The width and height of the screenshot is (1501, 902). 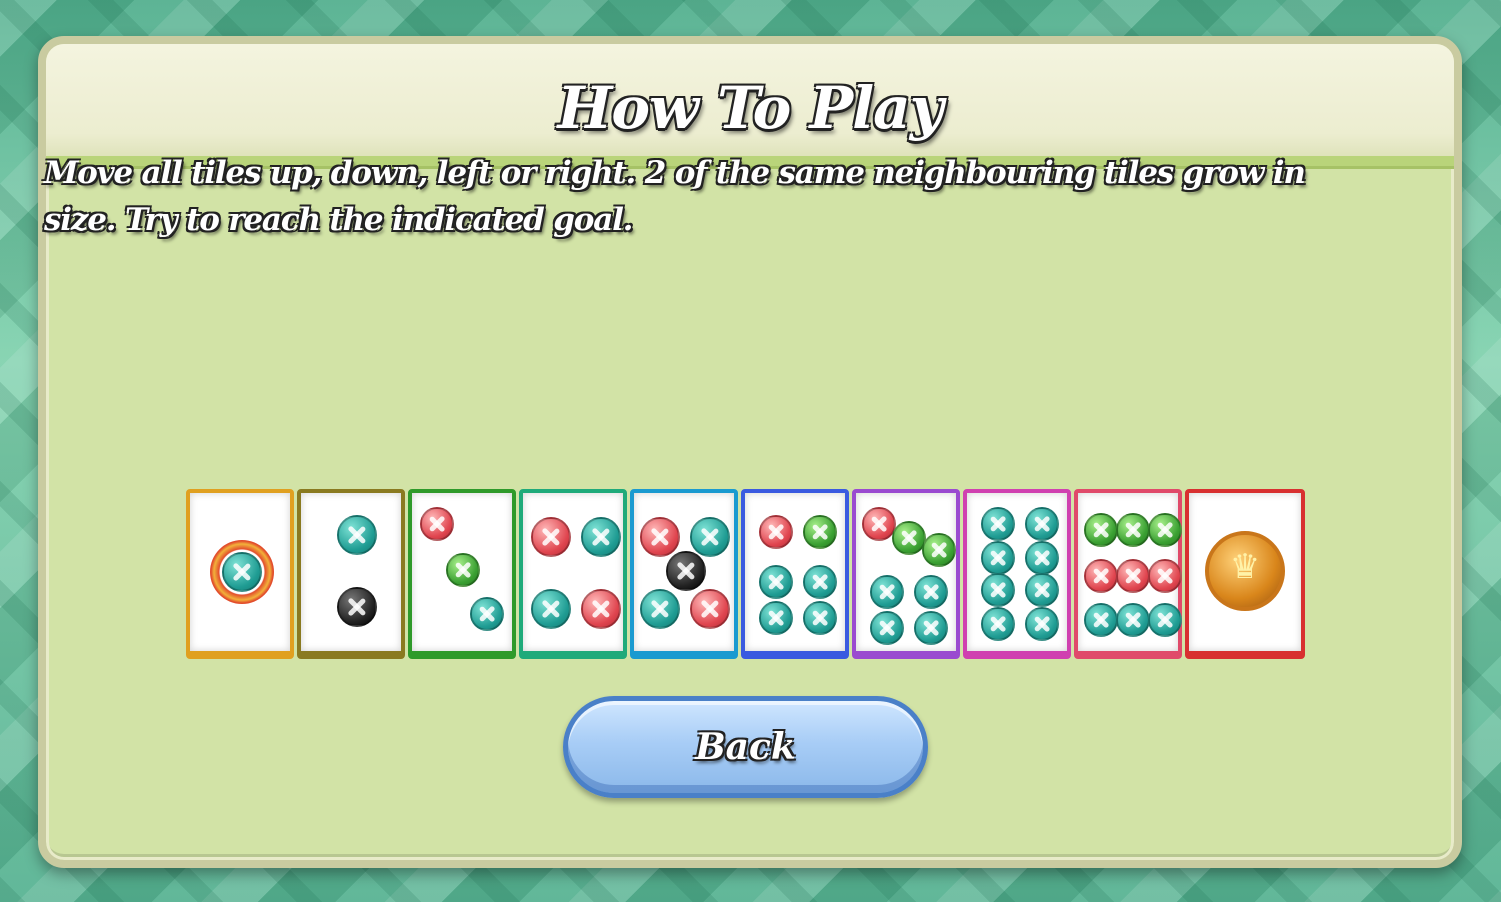 I want to click on back-button-label: Back, so click(x=745, y=747).